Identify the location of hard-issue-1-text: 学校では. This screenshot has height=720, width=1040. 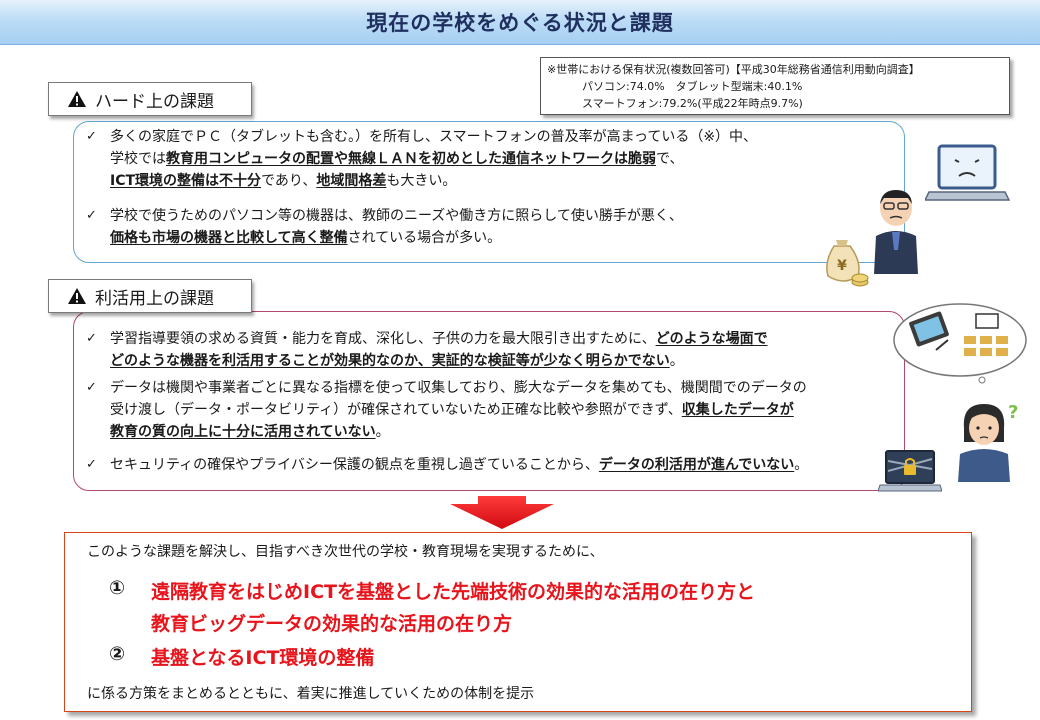
(138, 159).